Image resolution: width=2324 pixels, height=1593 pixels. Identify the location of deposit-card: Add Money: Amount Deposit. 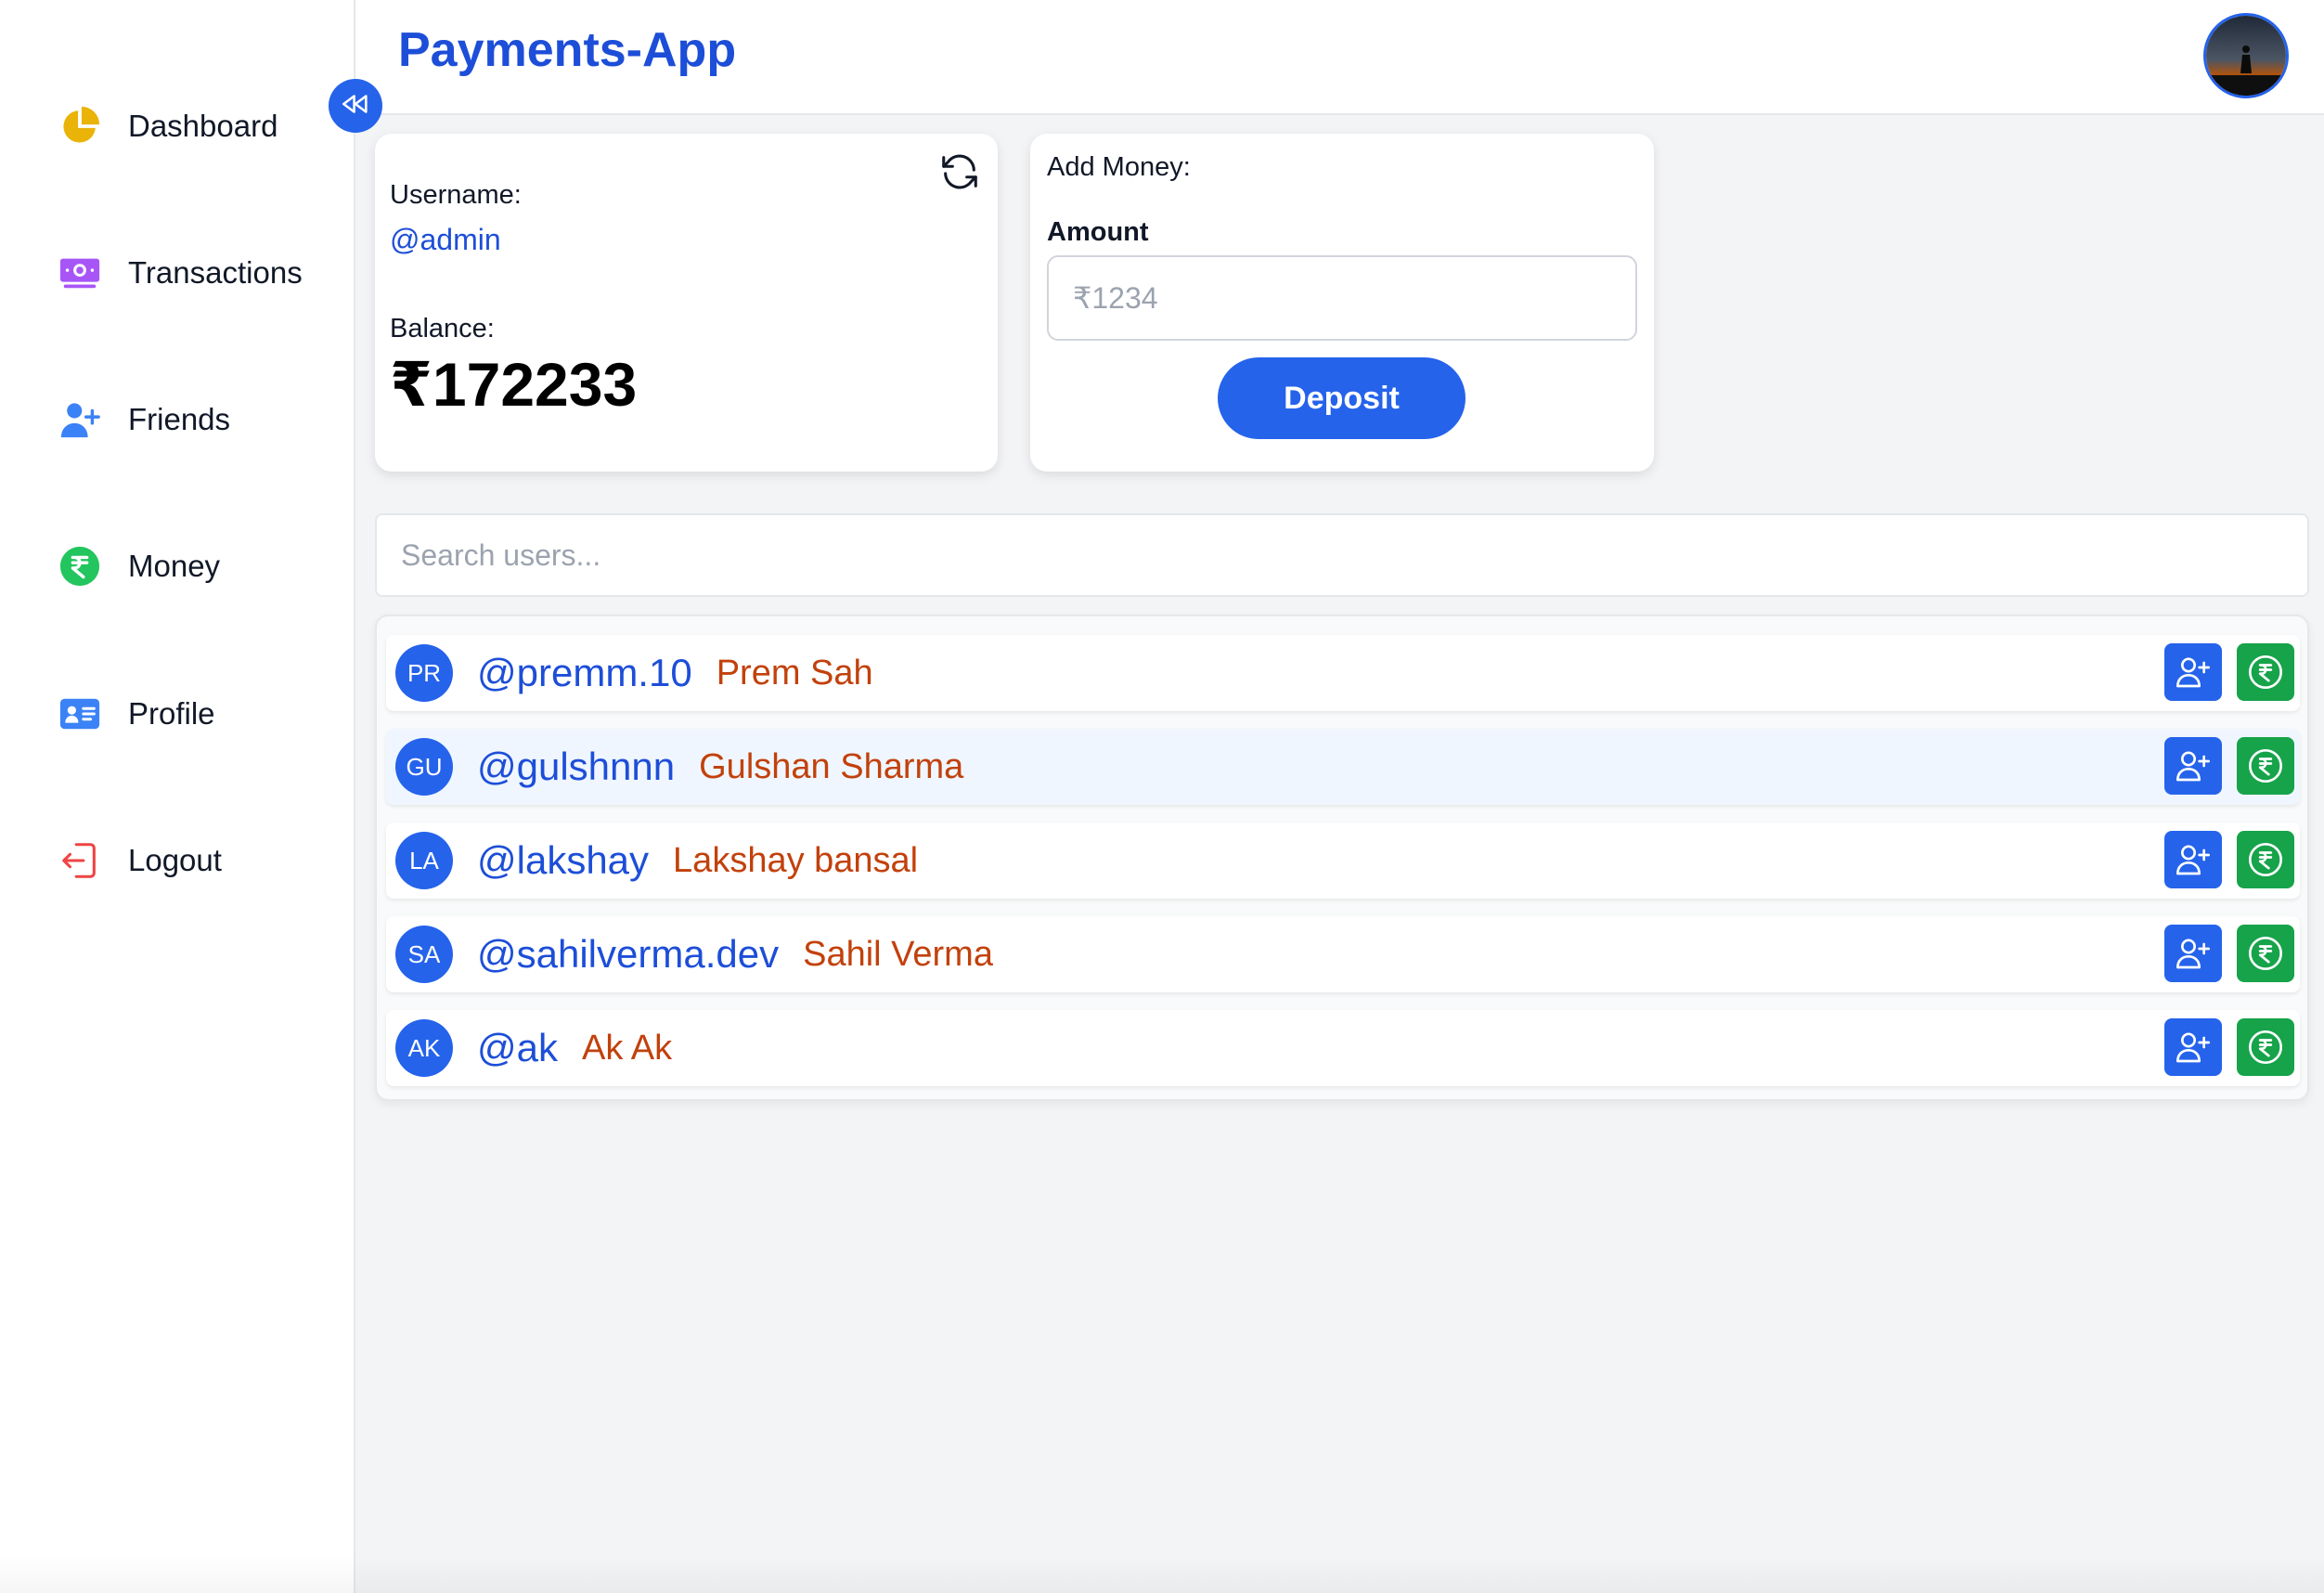
(1342, 303).